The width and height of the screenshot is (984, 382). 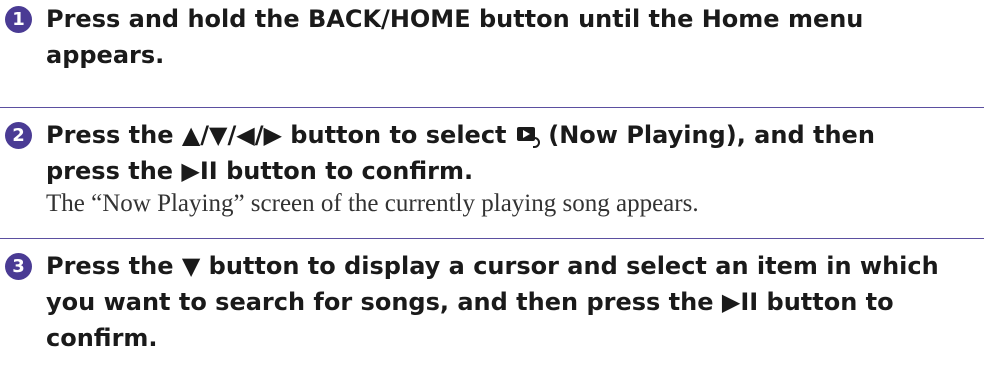 What do you see at coordinates (528, 137) in the screenshot?
I see `now-playing-icon` at bounding box center [528, 137].